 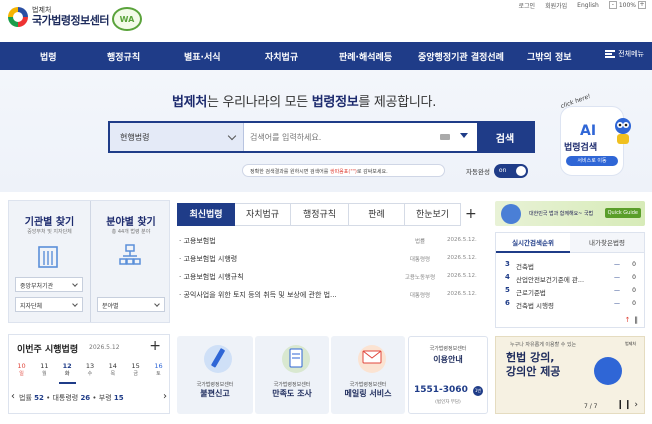 I want to click on nav-item-law: 법령, so click(x=48, y=56).